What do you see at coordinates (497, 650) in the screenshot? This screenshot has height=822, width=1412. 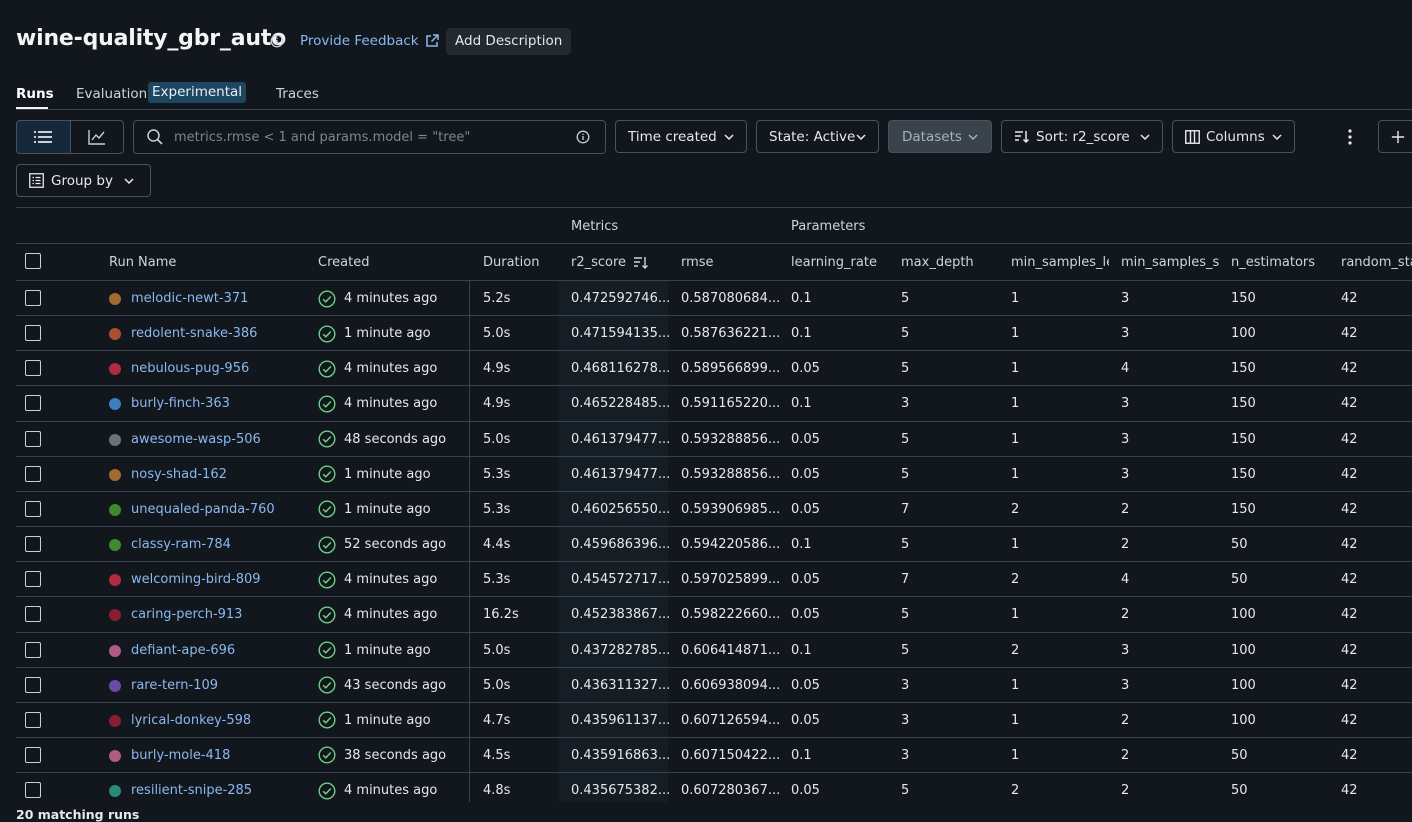 I see `duration-cell: 5.0s` at bounding box center [497, 650].